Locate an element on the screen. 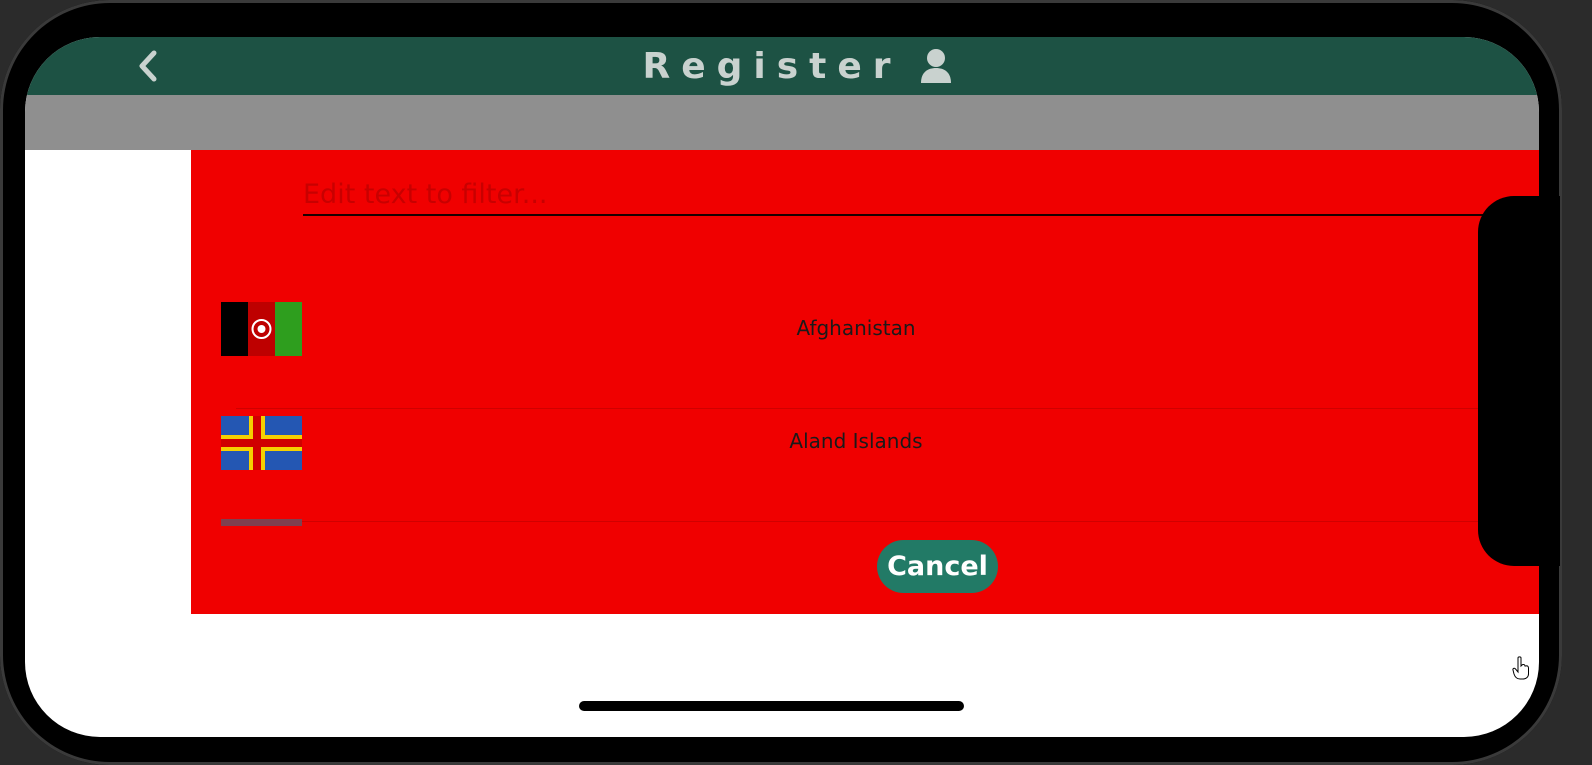 This screenshot has height=765, width=1592. person-icon is located at coordinates (935, 66).